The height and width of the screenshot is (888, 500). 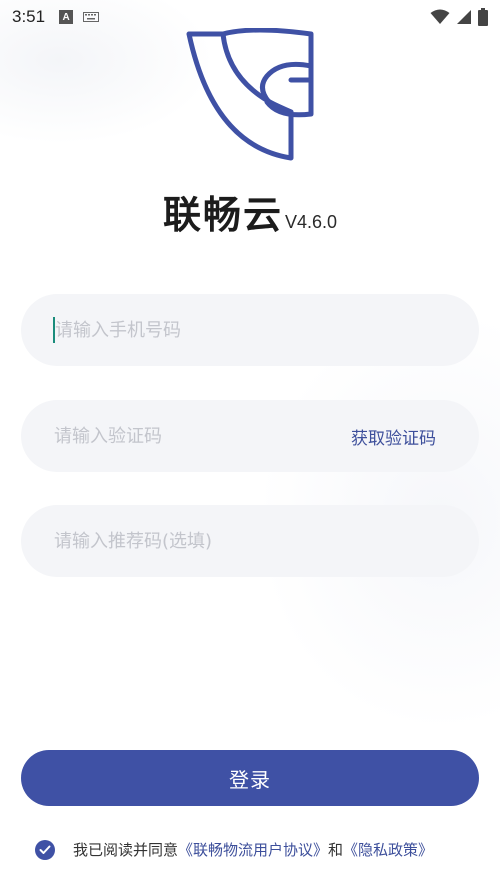 I want to click on get-code-button: 获取验证码, so click(x=393, y=436).